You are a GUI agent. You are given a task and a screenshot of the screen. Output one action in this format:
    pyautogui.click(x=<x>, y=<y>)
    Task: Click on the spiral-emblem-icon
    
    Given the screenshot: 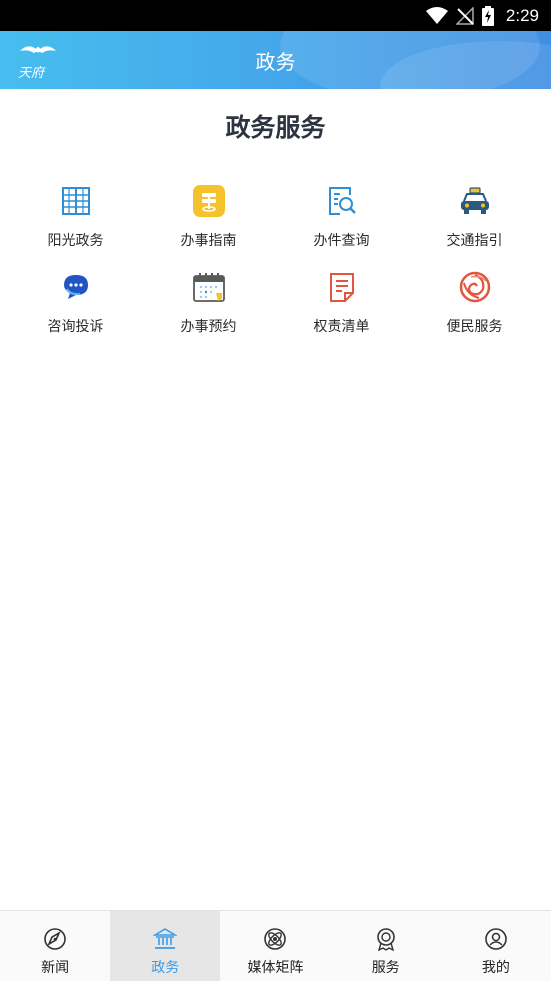 What is the action you would take?
    pyautogui.click(x=475, y=287)
    